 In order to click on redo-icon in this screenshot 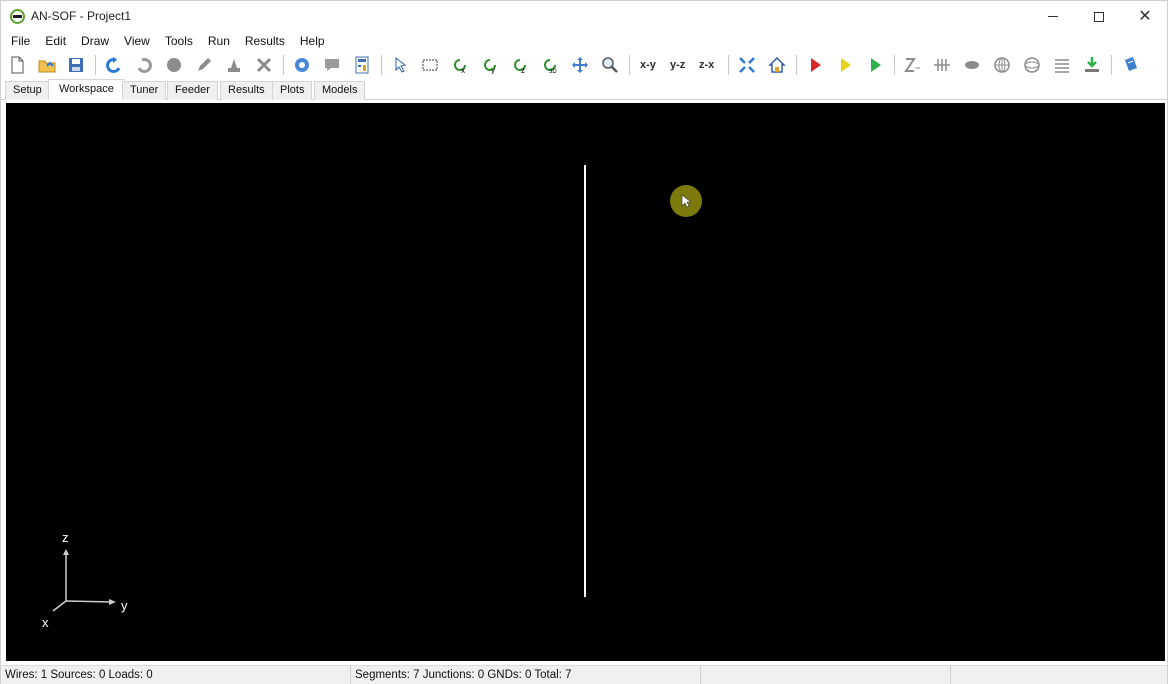, I will do `click(144, 65)`.